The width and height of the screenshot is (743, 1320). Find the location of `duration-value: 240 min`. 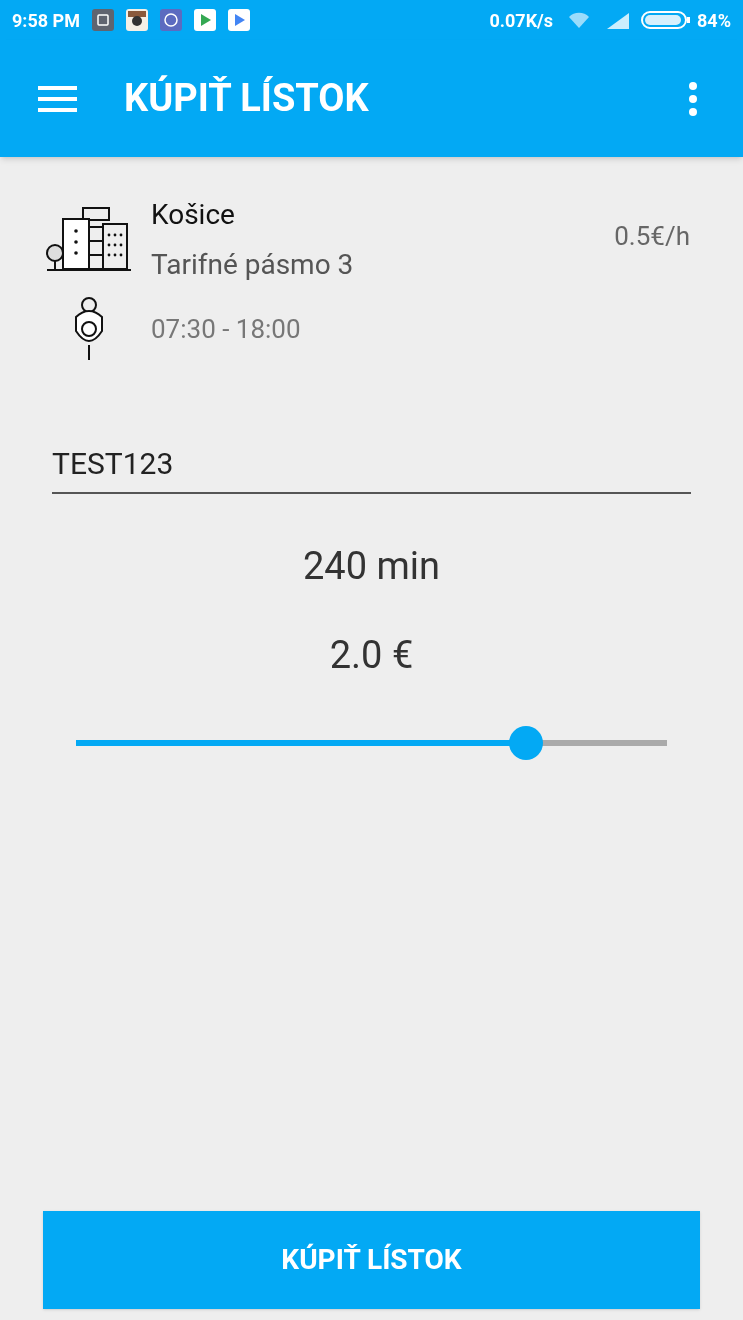

duration-value: 240 min is located at coordinates (371, 566).